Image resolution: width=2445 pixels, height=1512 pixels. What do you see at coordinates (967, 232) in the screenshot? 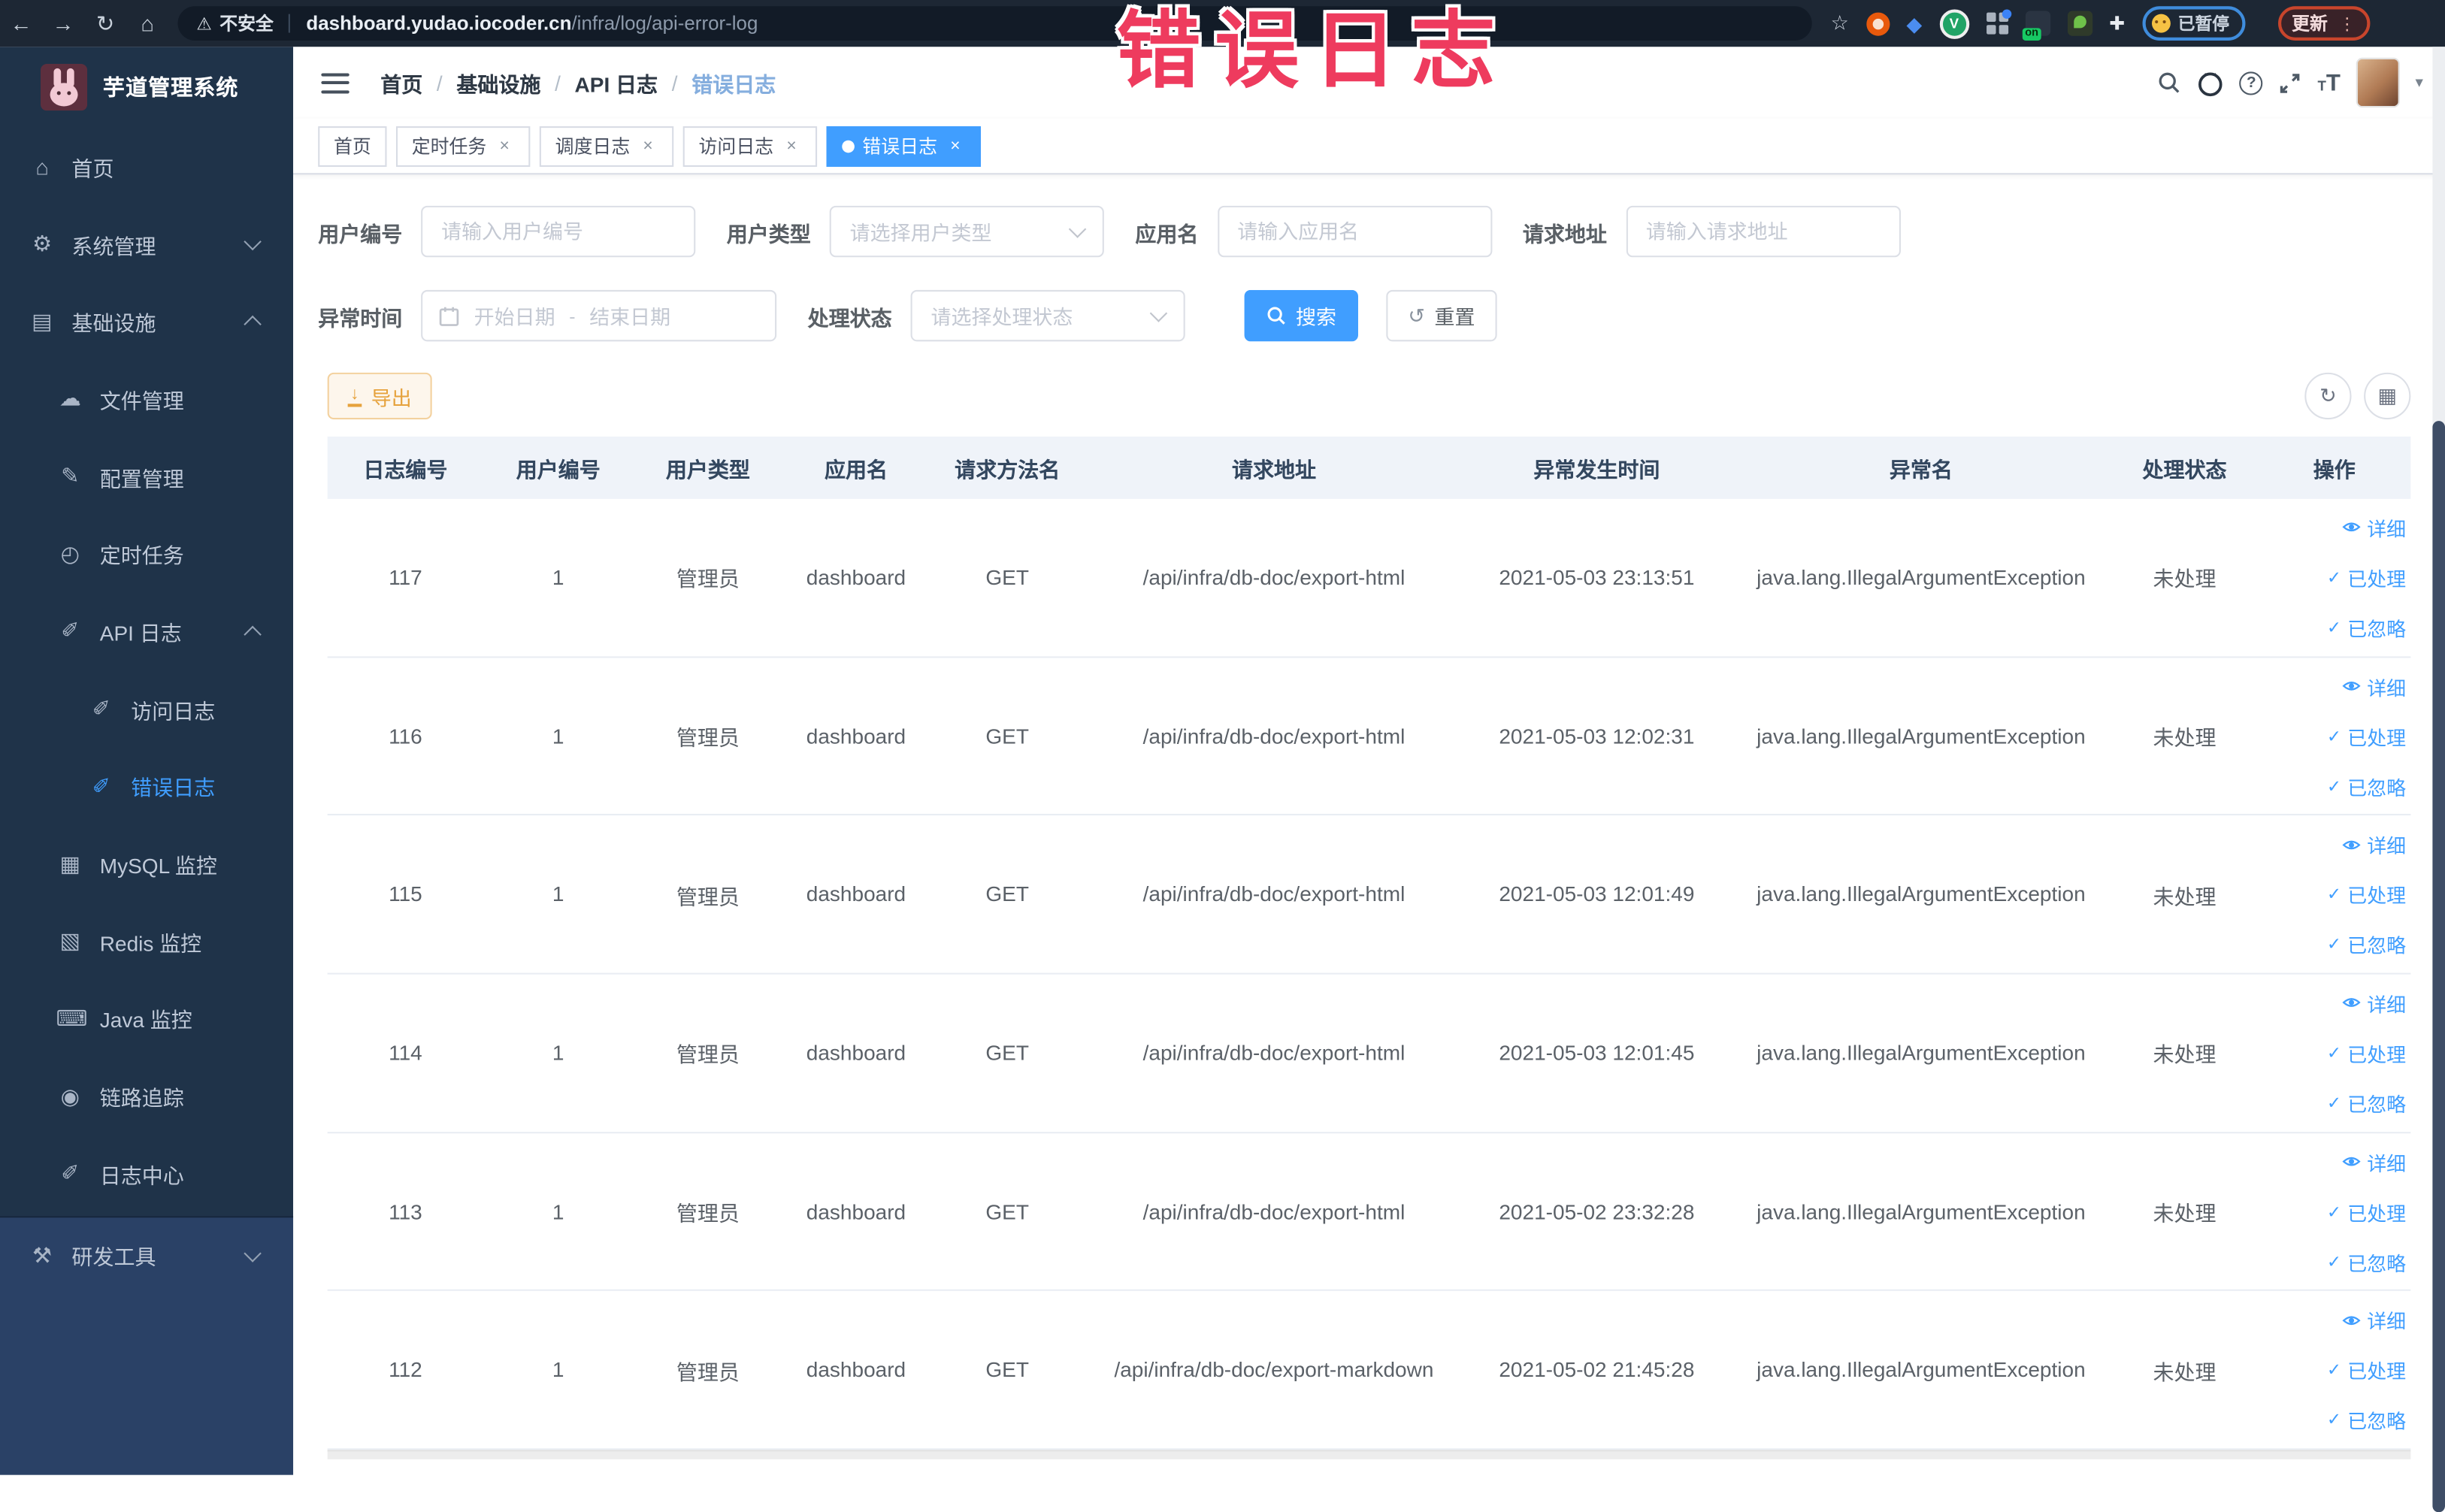
I see `user-type-select: 请选择用户类型` at bounding box center [967, 232].